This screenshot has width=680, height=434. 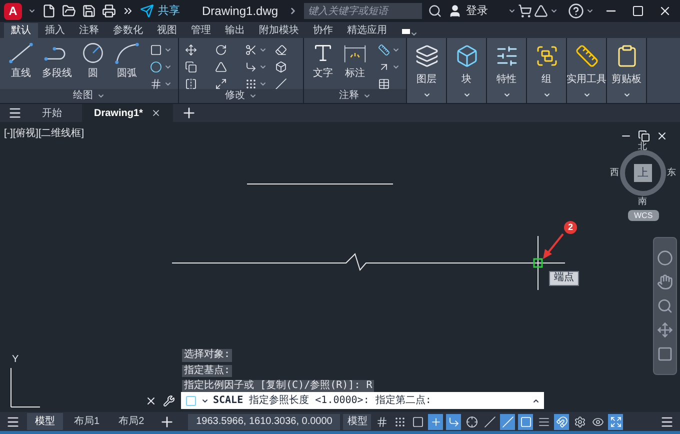 I want to click on isometric-toggle, so click(x=490, y=422).